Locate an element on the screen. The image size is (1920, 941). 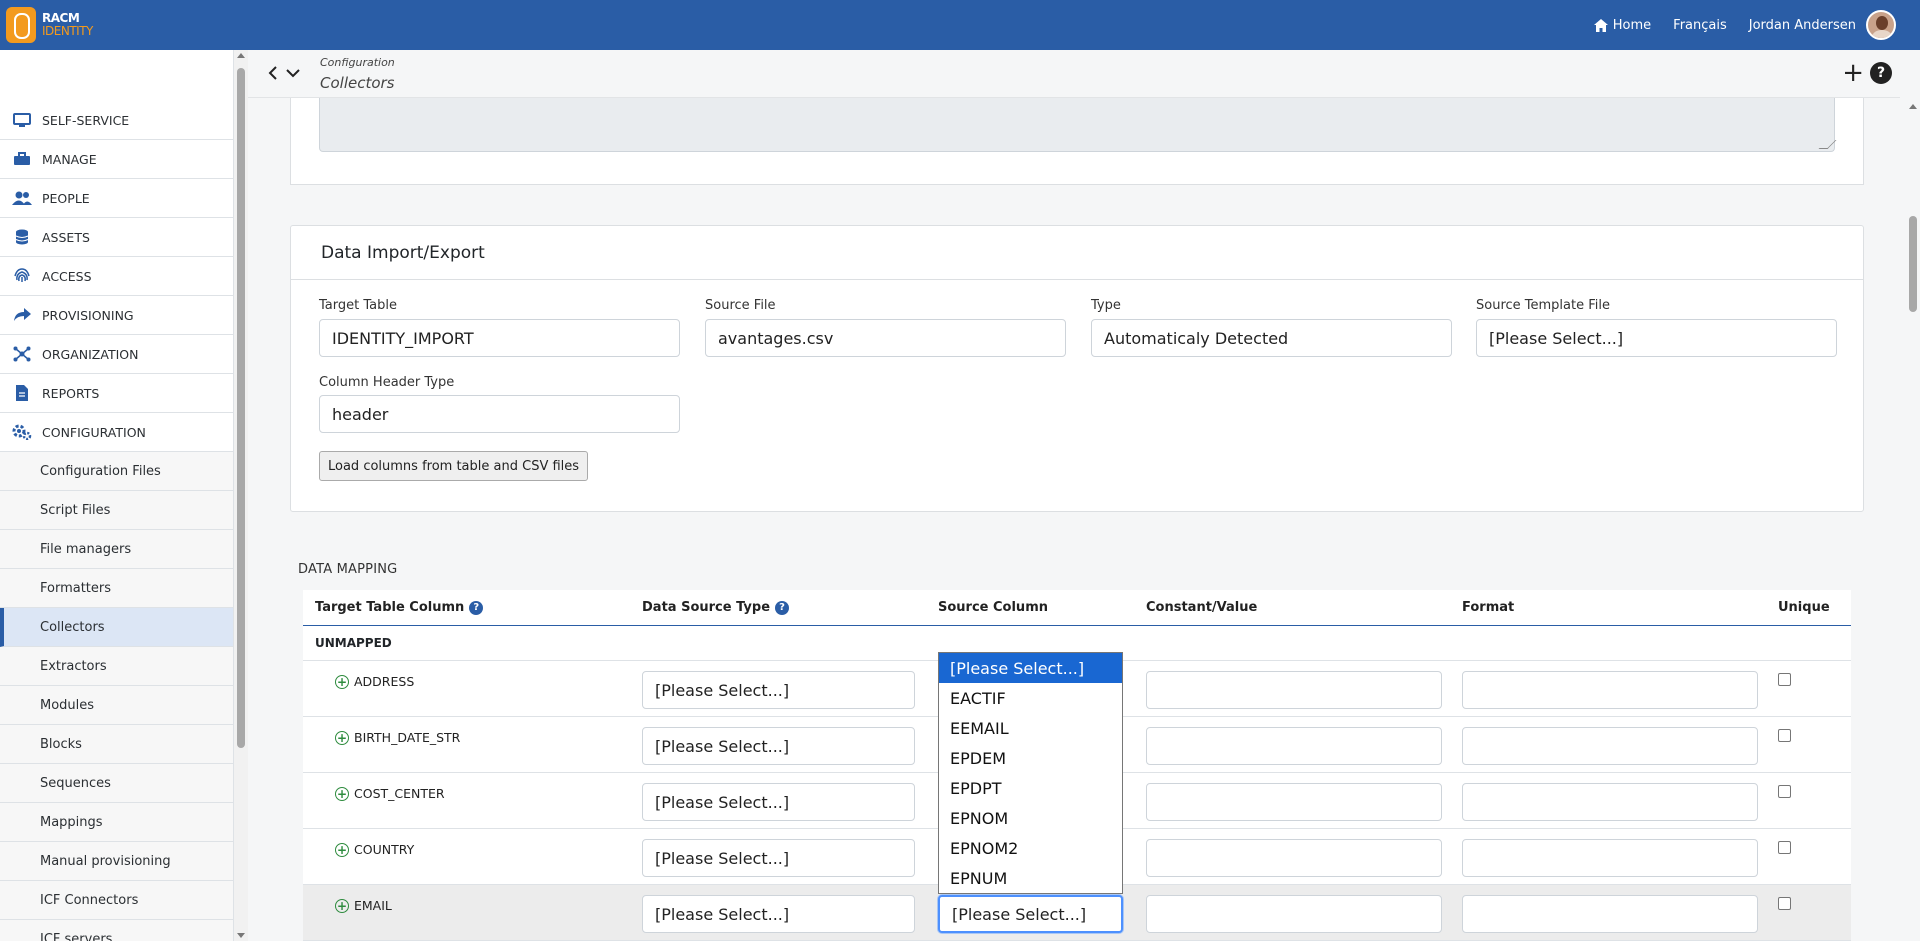
sidebar-subitem-sequences: Sequences is located at coordinates (116, 783).